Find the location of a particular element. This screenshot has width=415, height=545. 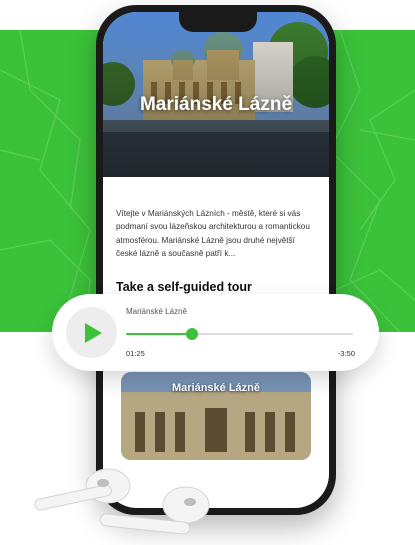

earbuds-image is located at coordinates (122, 501).